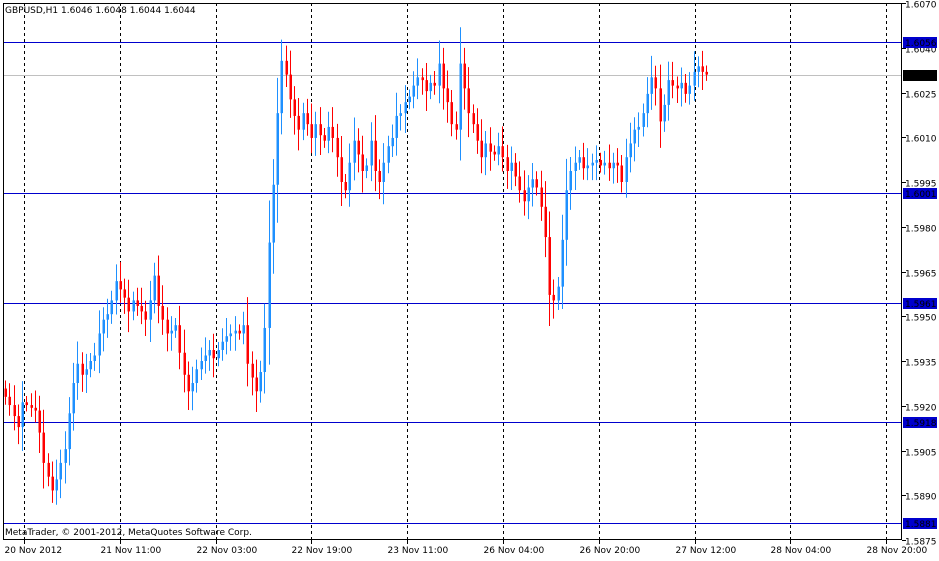 This screenshot has height=561, width=939. What do you see at coordinates (920, 304) in the screenshot?
I see `level-price-tag: 1.5961` at bounding box center [920, 304].